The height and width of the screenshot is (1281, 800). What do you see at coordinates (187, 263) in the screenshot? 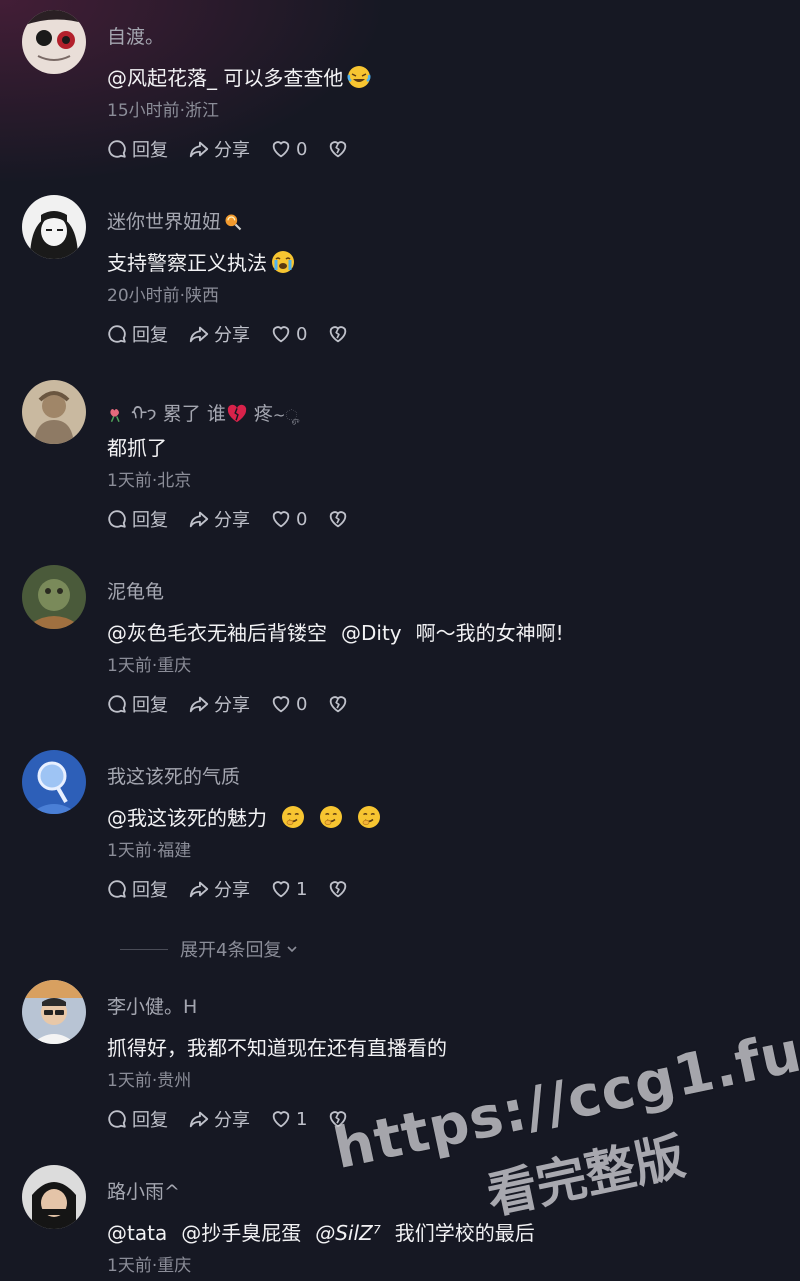
I see `comment-text-content: 支持警察正义执法` at bounding box center [187, 263].